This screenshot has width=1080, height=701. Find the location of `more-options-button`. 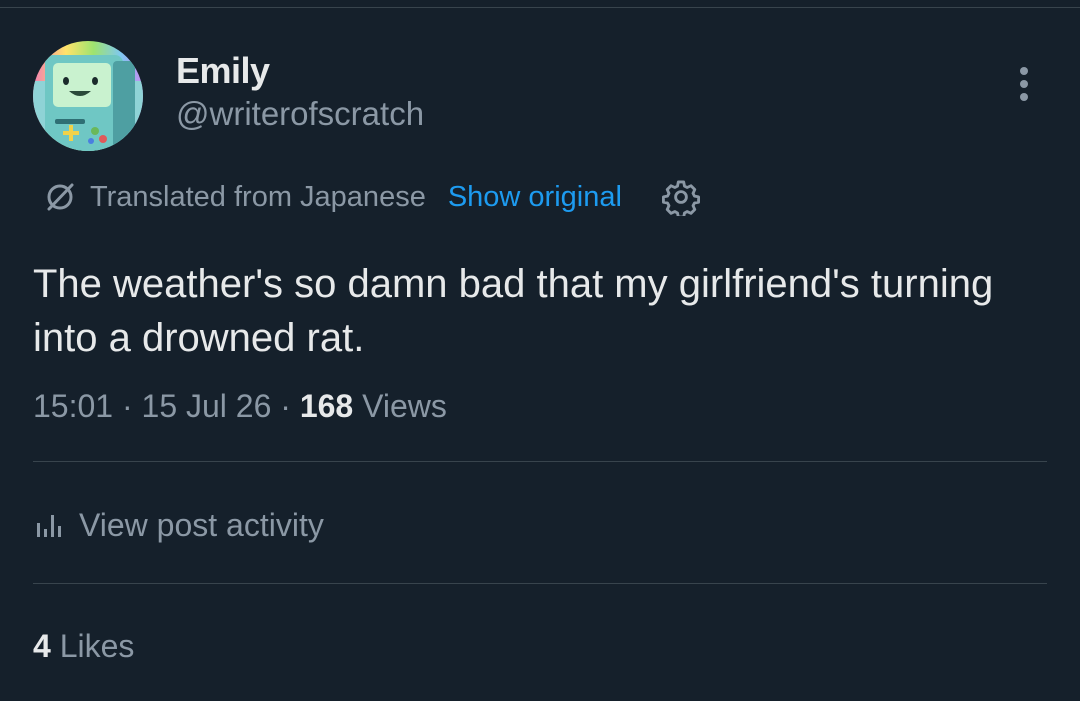

more-options-button is located at coordinates (1024, 86).